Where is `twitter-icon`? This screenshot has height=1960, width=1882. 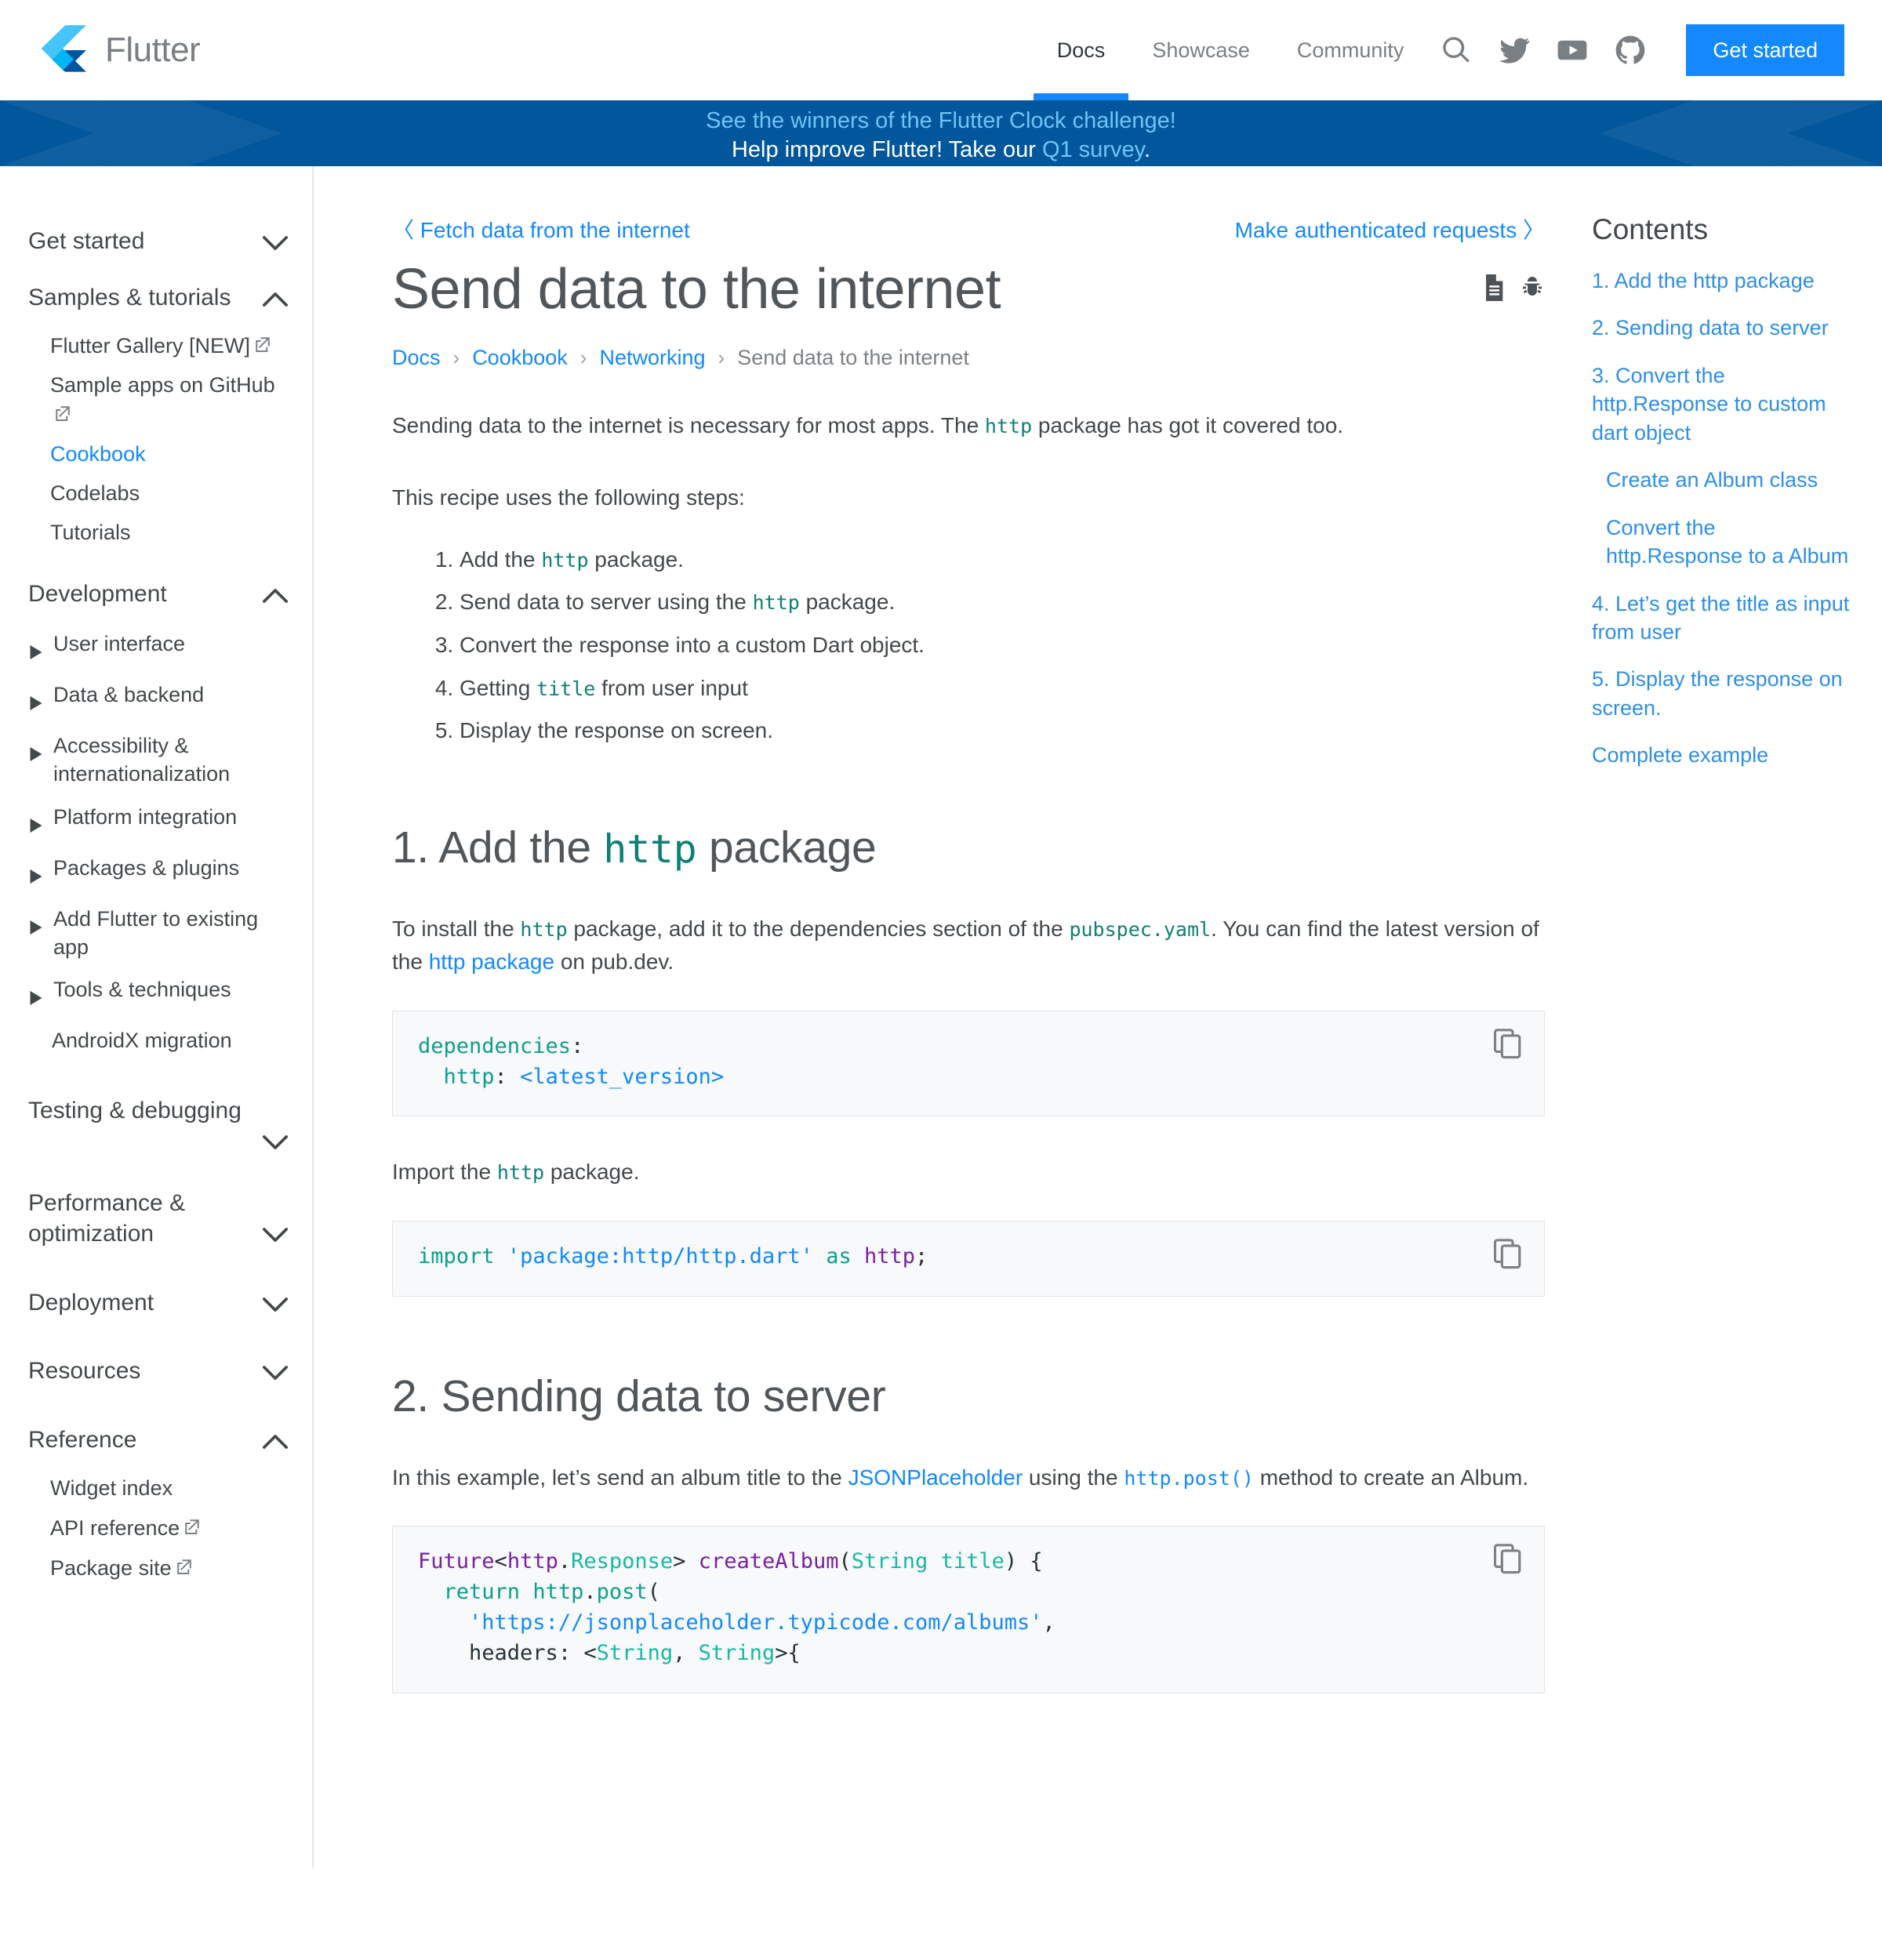
twitter-icon is located at coordinates (1514, 50).